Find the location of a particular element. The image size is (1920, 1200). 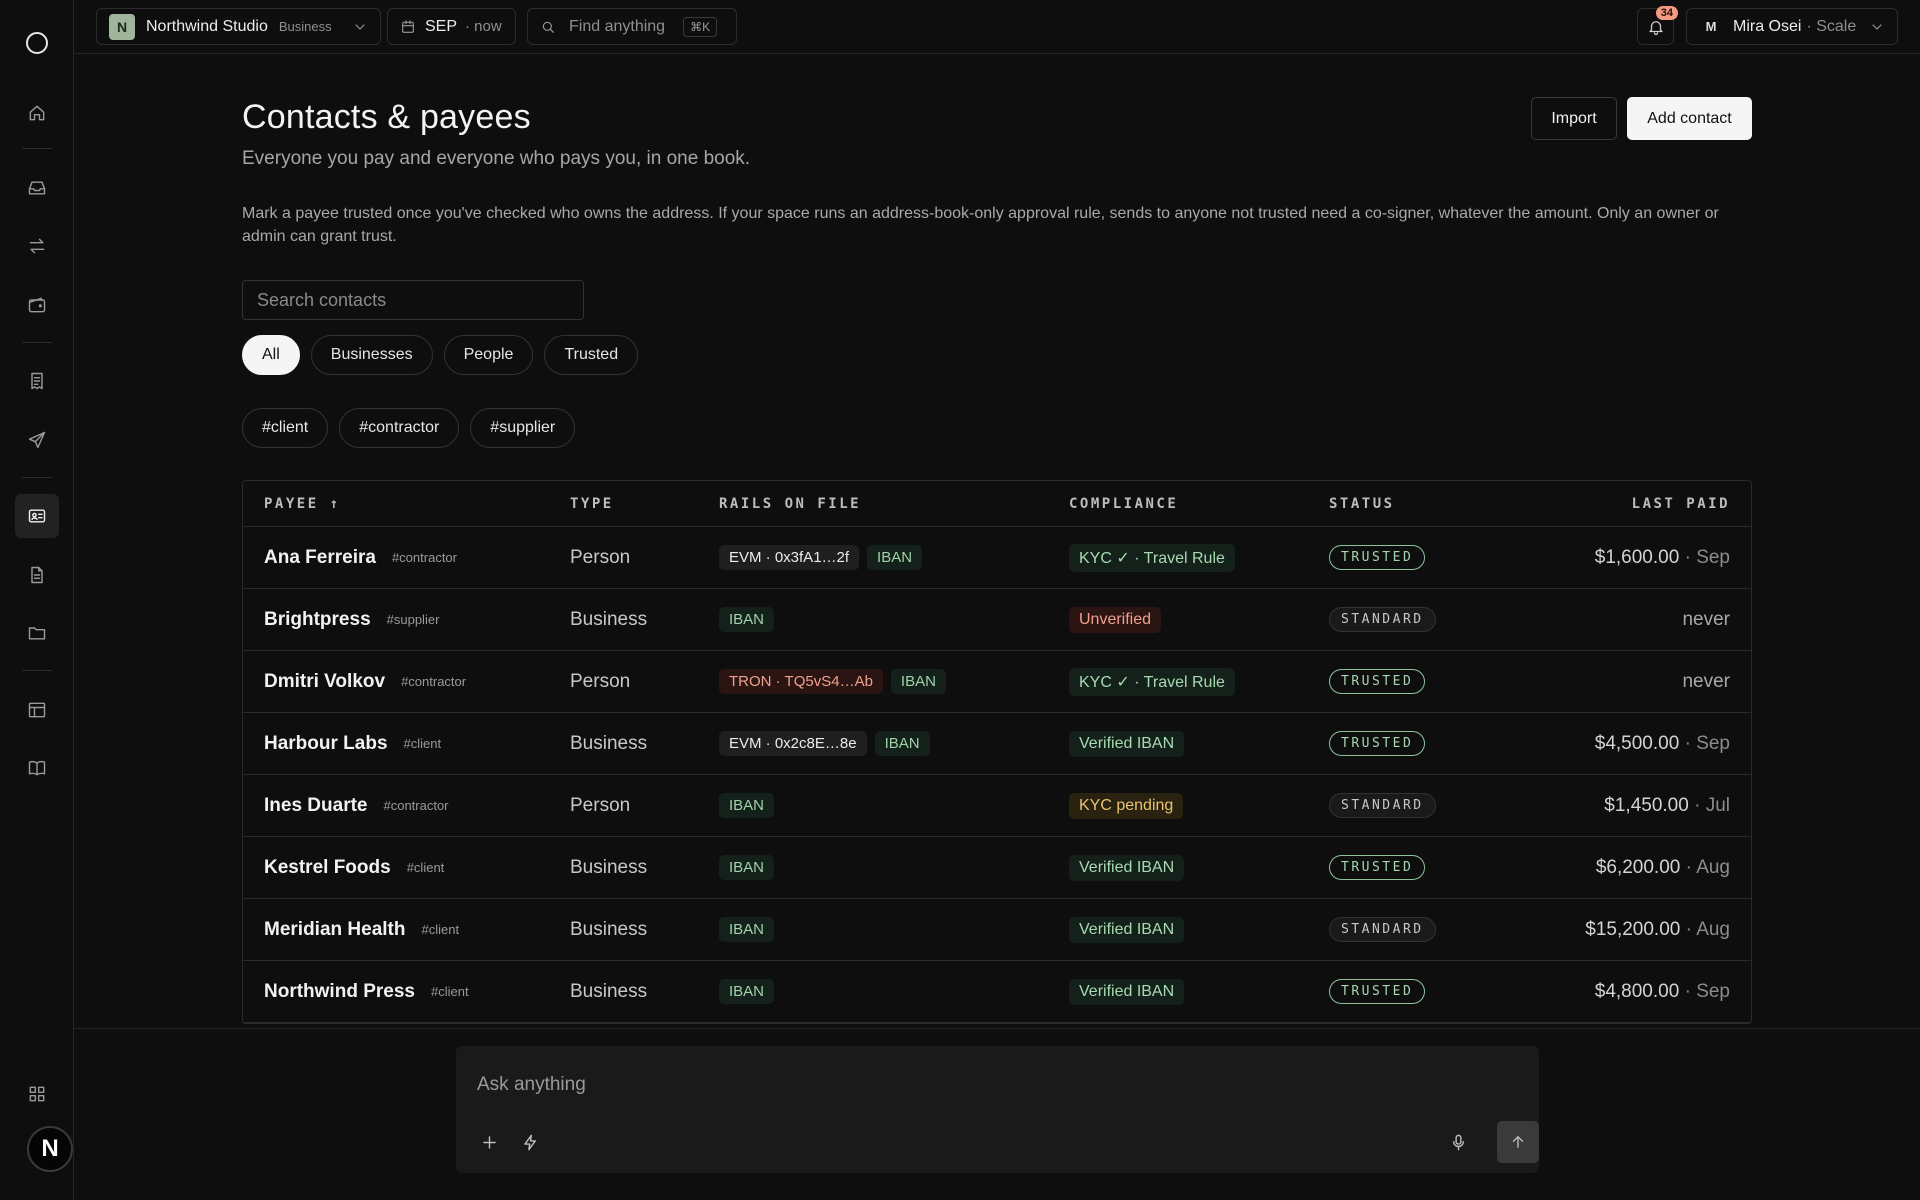

payee-name: Harbour Labs is located at coordinates (326, 744).